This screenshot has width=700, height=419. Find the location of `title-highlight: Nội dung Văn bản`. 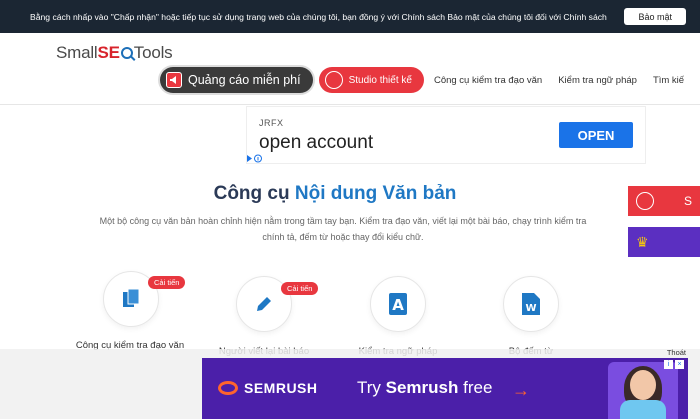

title-highlight: Nội dung Văn bản is located at coordinates (375, 193).